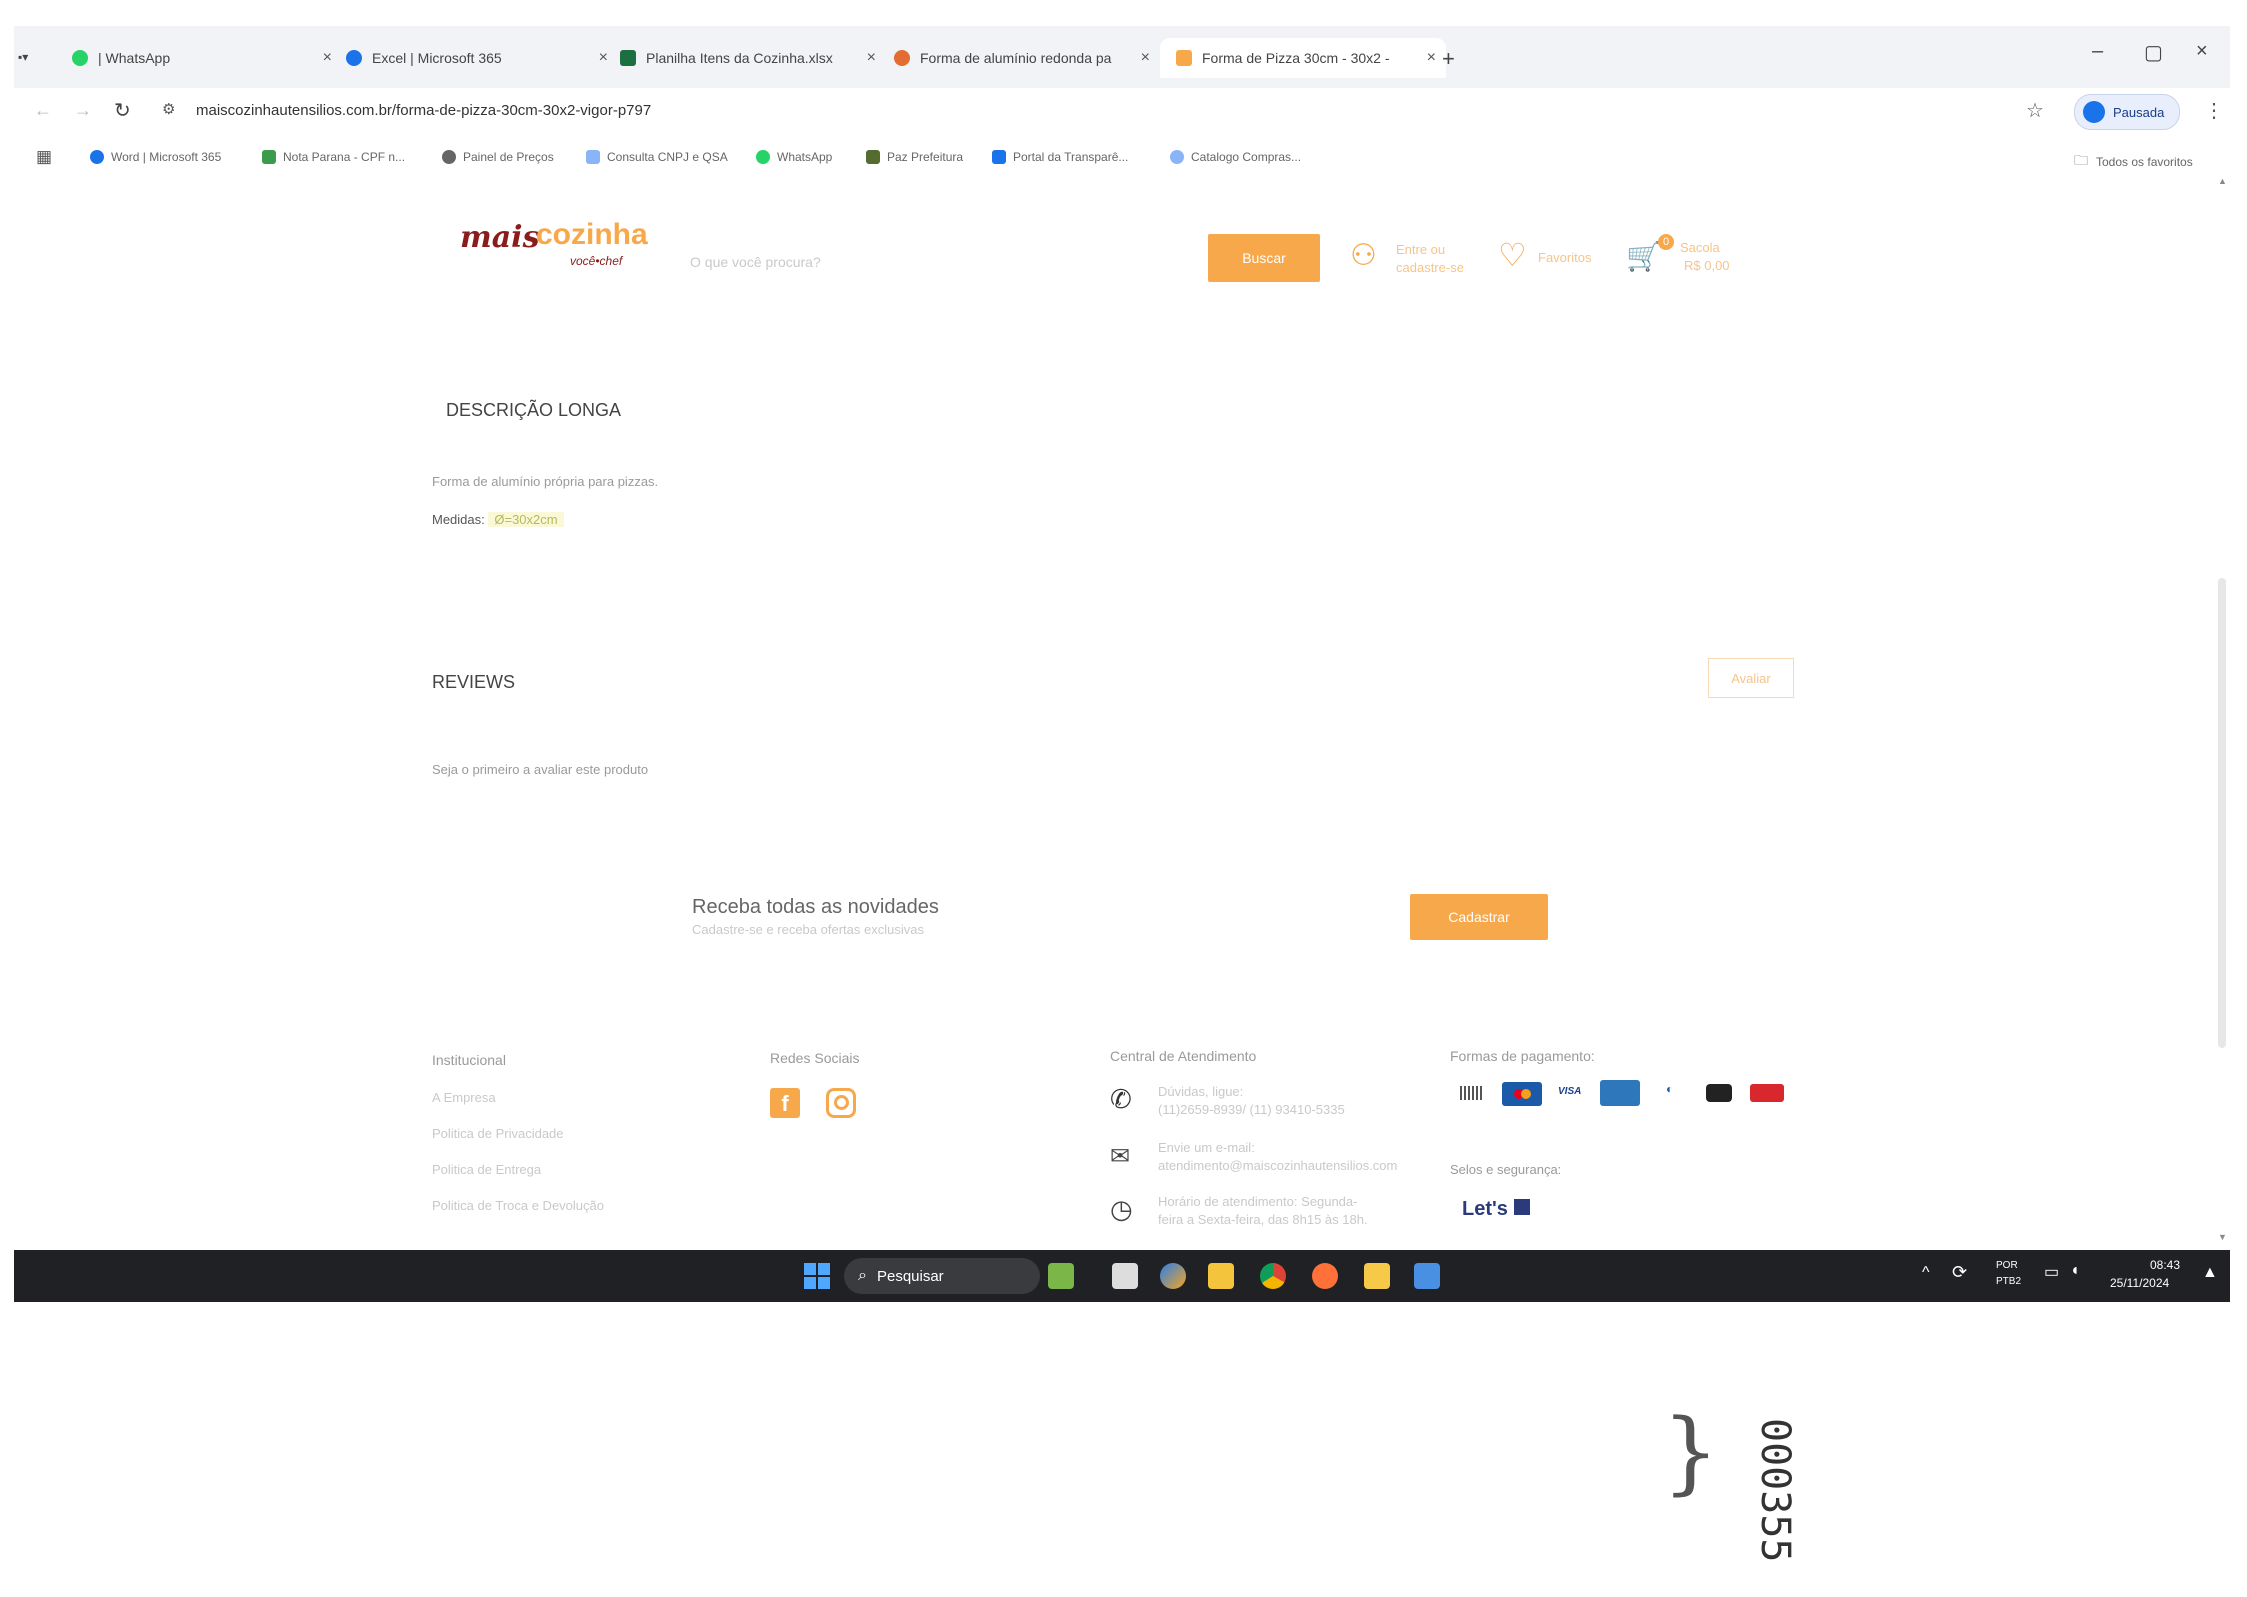 This screenshot has width=2247, height=1597. What do you see at coordinates (2007, 1265) in the screenshot?
I see `language-indicator: POR` at bounding box center [2007, 1265].